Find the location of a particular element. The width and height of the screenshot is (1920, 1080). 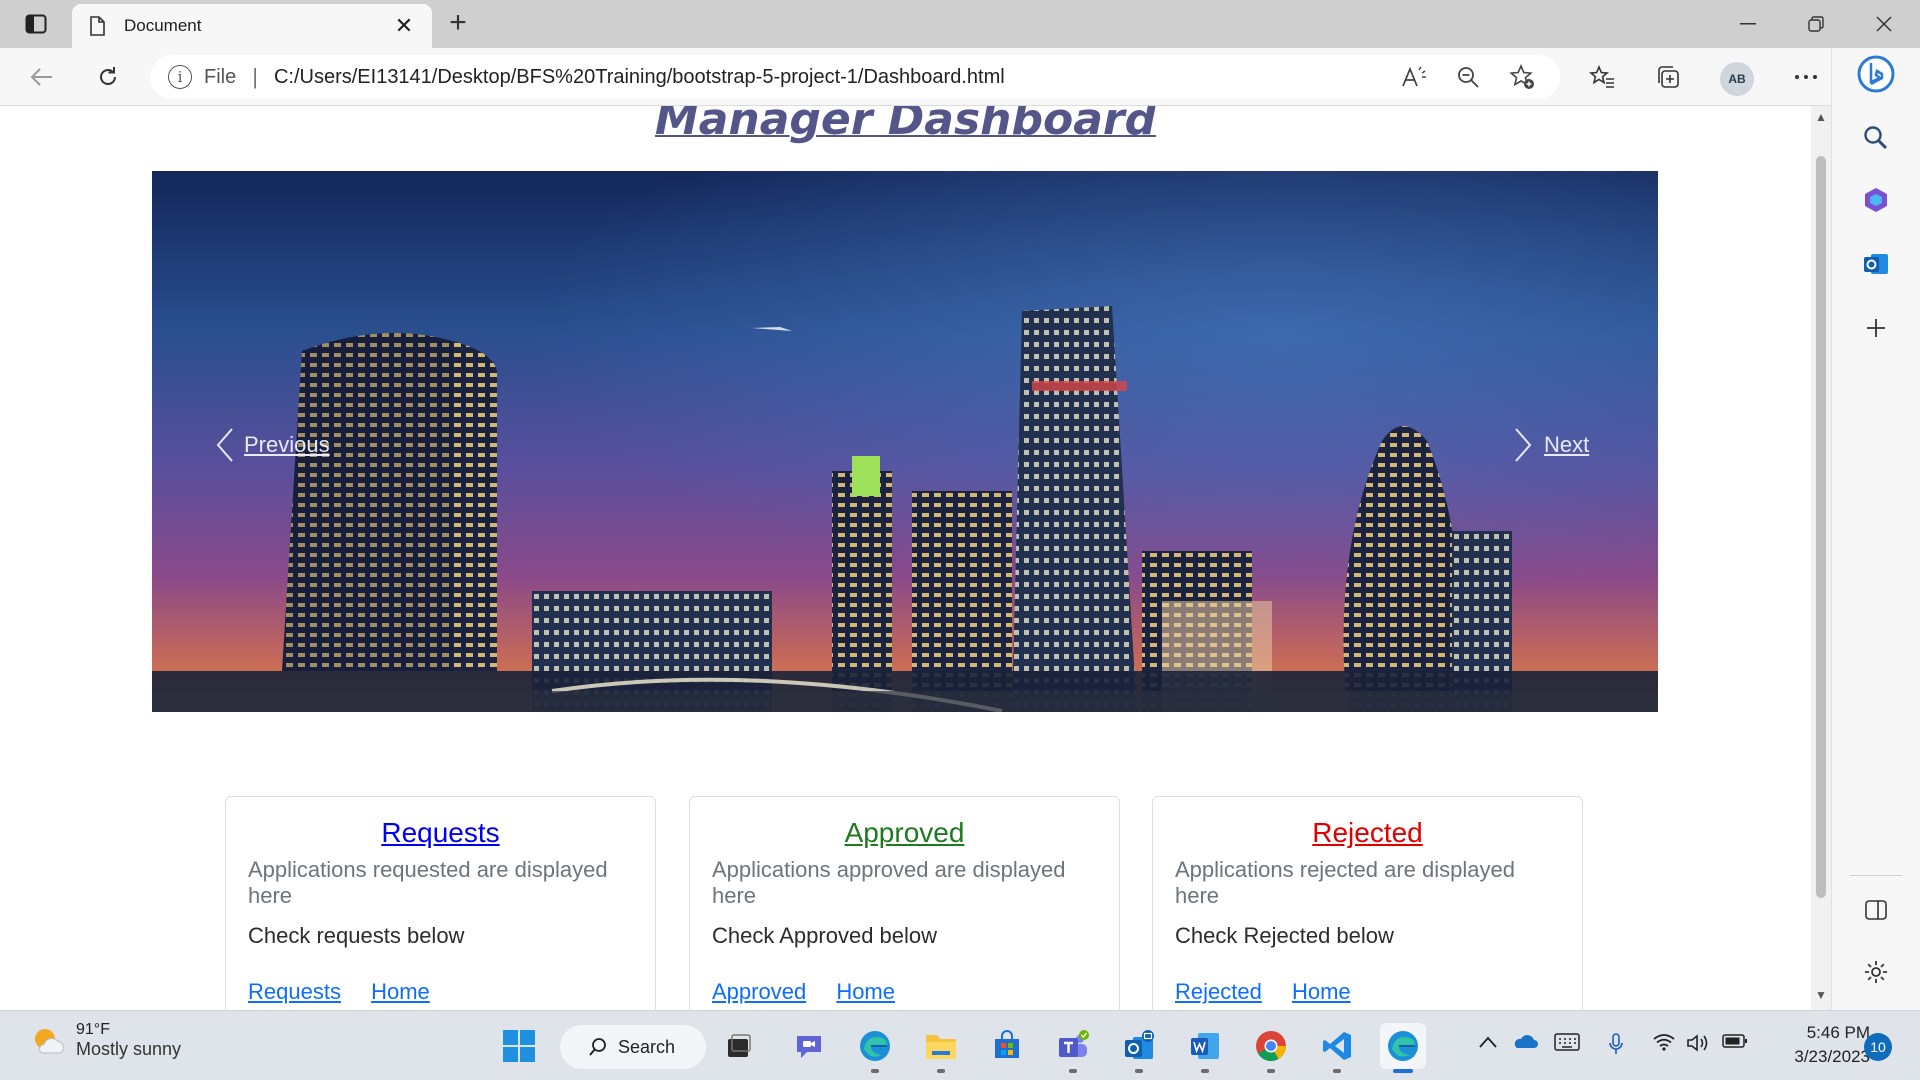

tab-document: Document ✕ is located at coordinates (252, 26).